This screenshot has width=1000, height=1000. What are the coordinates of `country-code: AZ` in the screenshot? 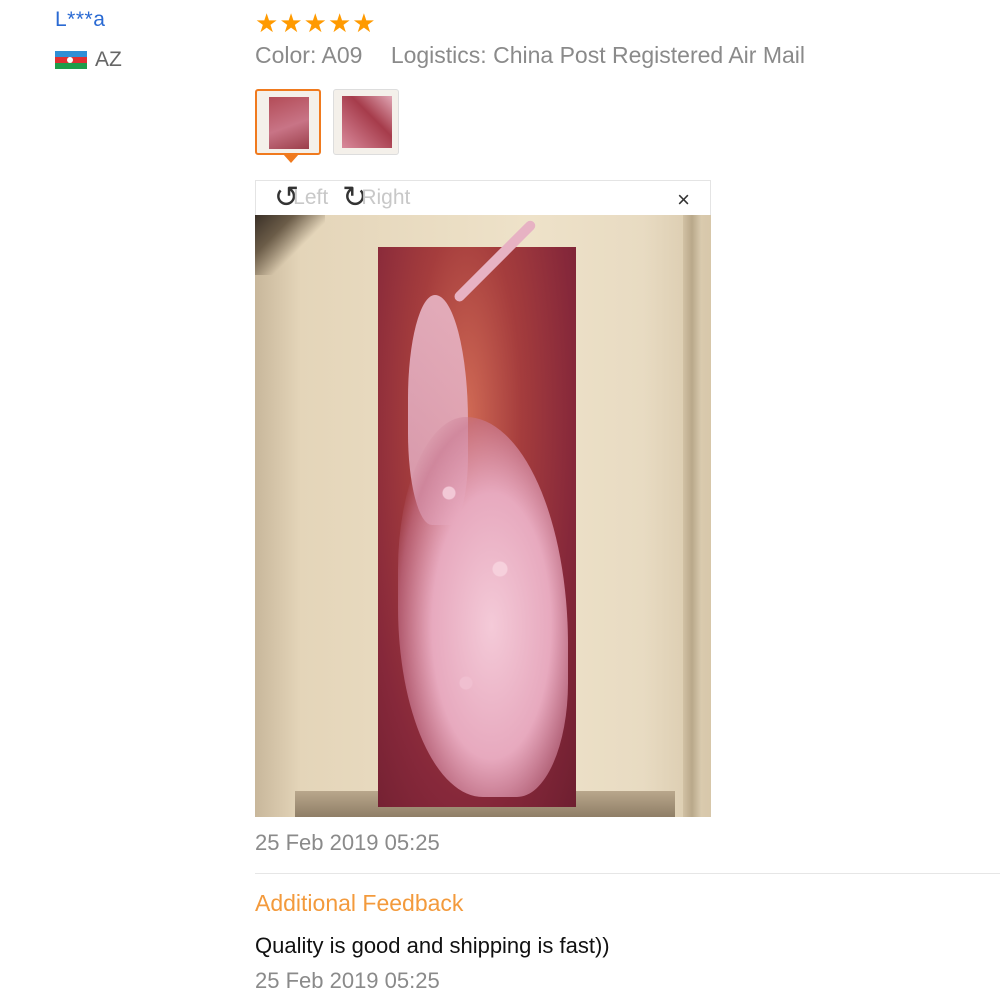 It's located at (108, 59).